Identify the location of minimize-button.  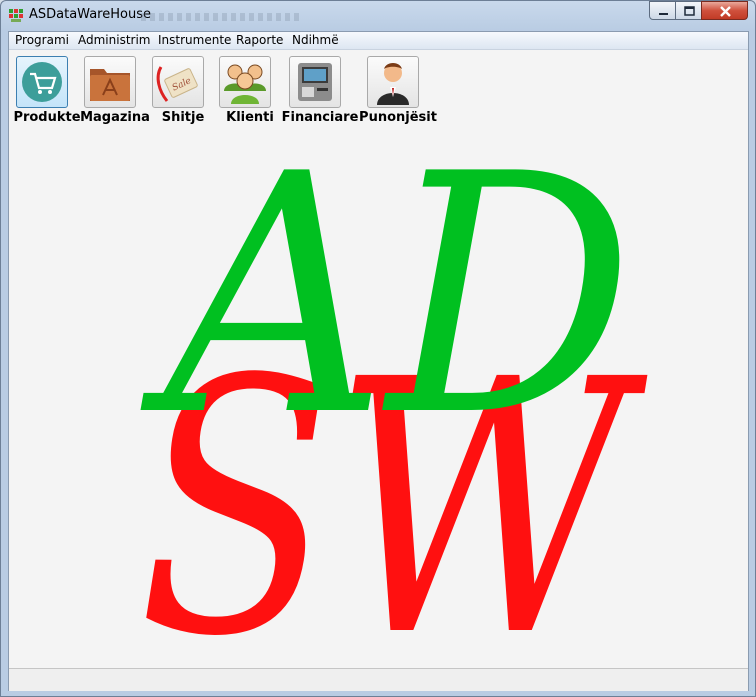
(662, 10).